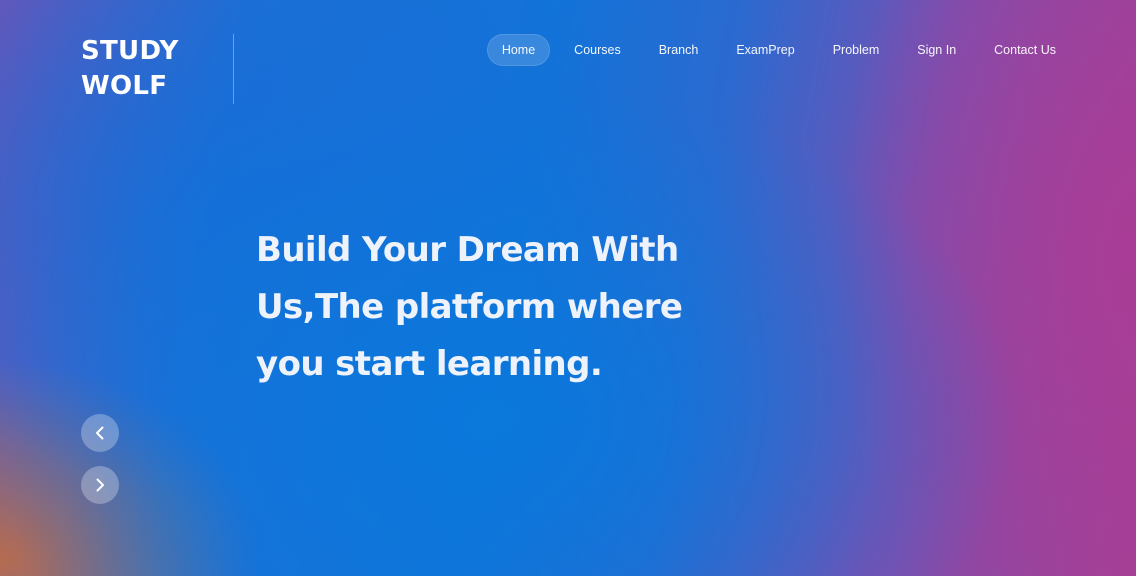  I want to click on slider-next-button, so click(100, 485).